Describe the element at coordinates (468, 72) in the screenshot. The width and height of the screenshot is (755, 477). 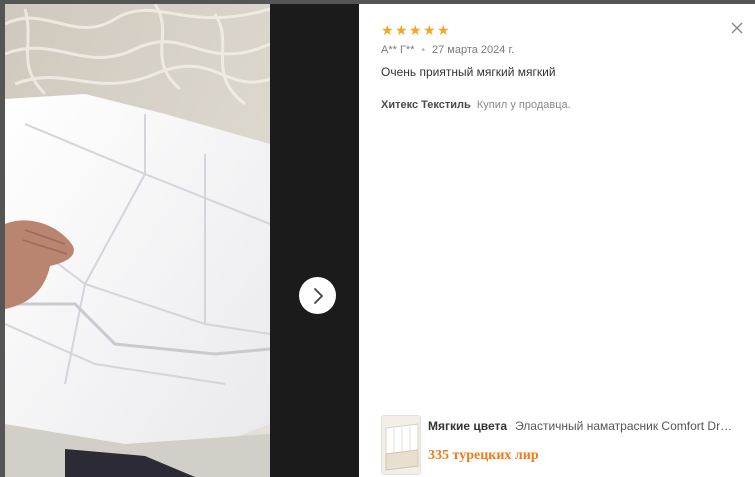
I see `review-text: Очень приятный мягкий мягкий` at that location.